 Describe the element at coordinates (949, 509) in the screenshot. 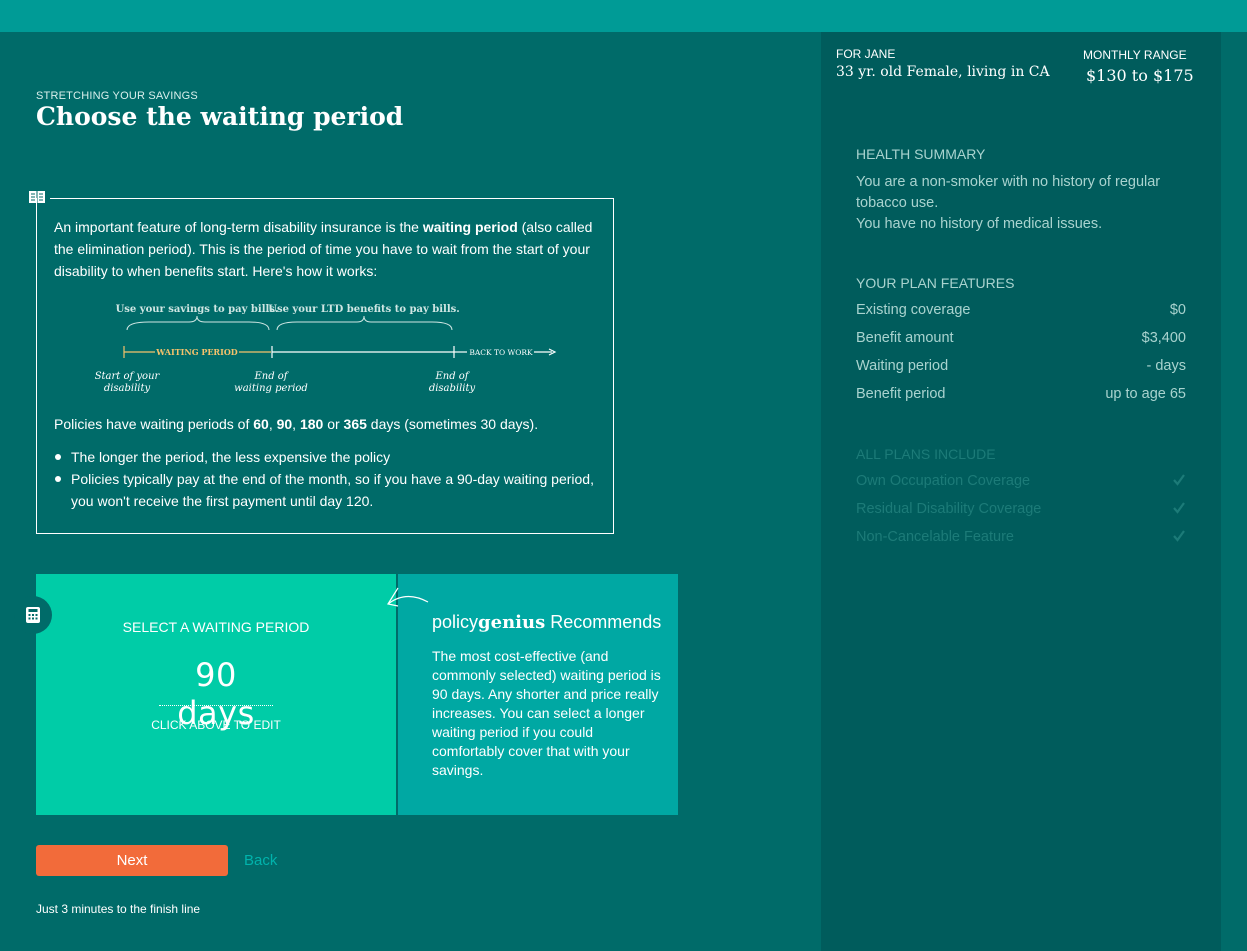

I see `include-label: Residual Disability Coverage` at that location.